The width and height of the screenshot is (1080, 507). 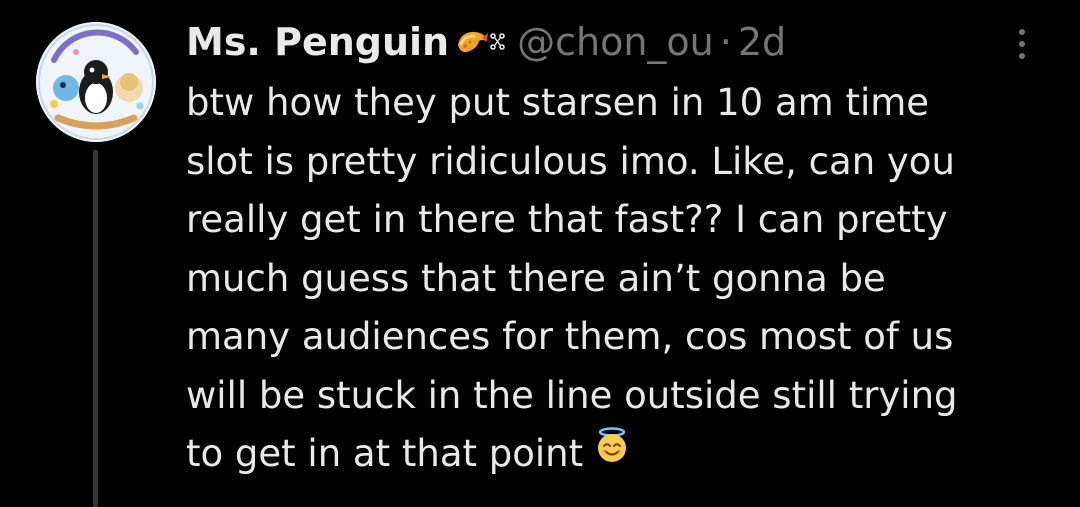 I want to click on smiling-face-with-halo-icon, so click(x=612, y=452).